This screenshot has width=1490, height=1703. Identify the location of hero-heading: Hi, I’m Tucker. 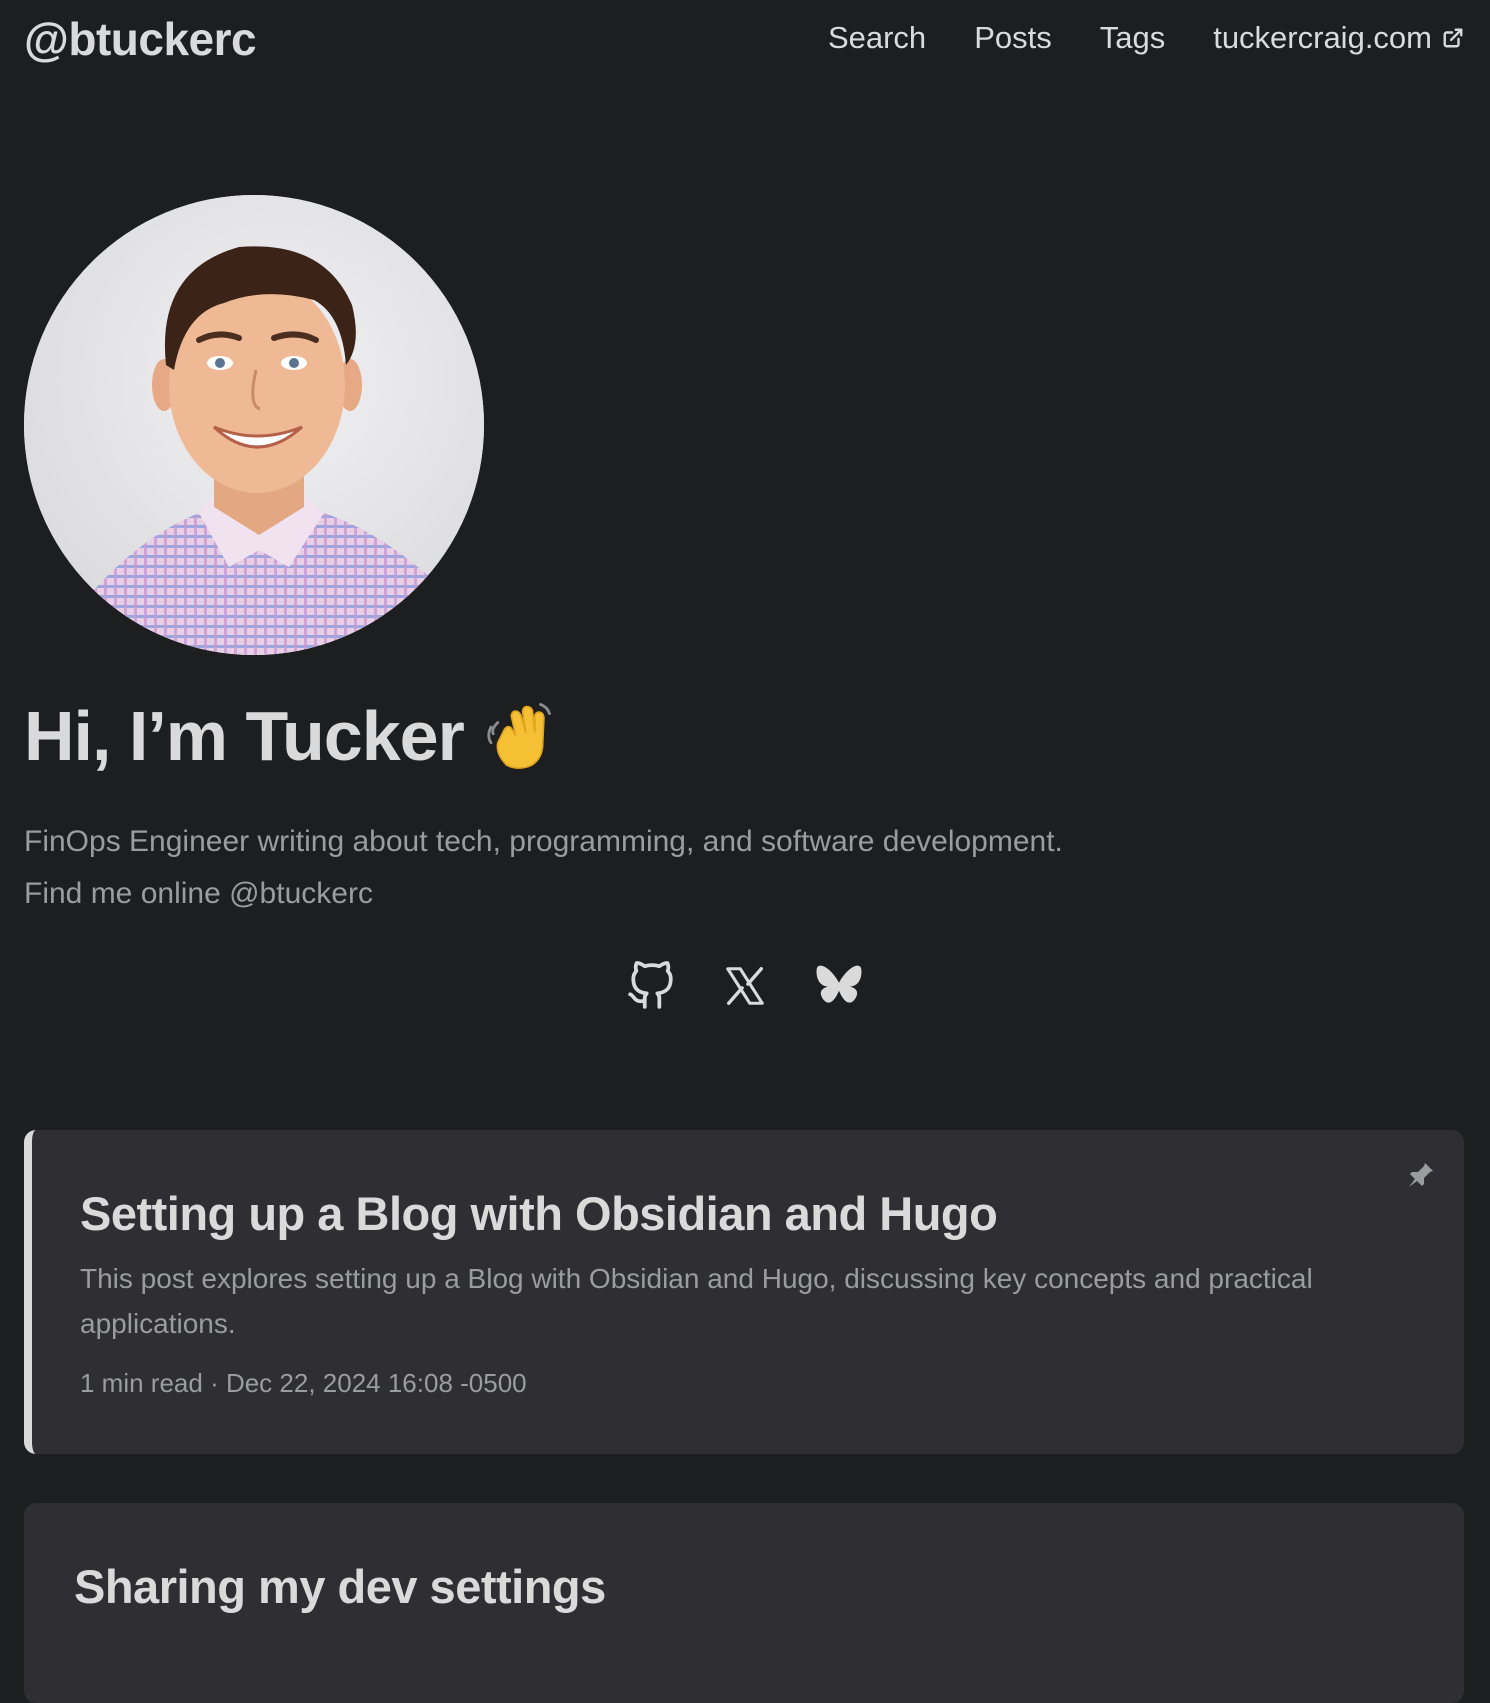
(289, 736).